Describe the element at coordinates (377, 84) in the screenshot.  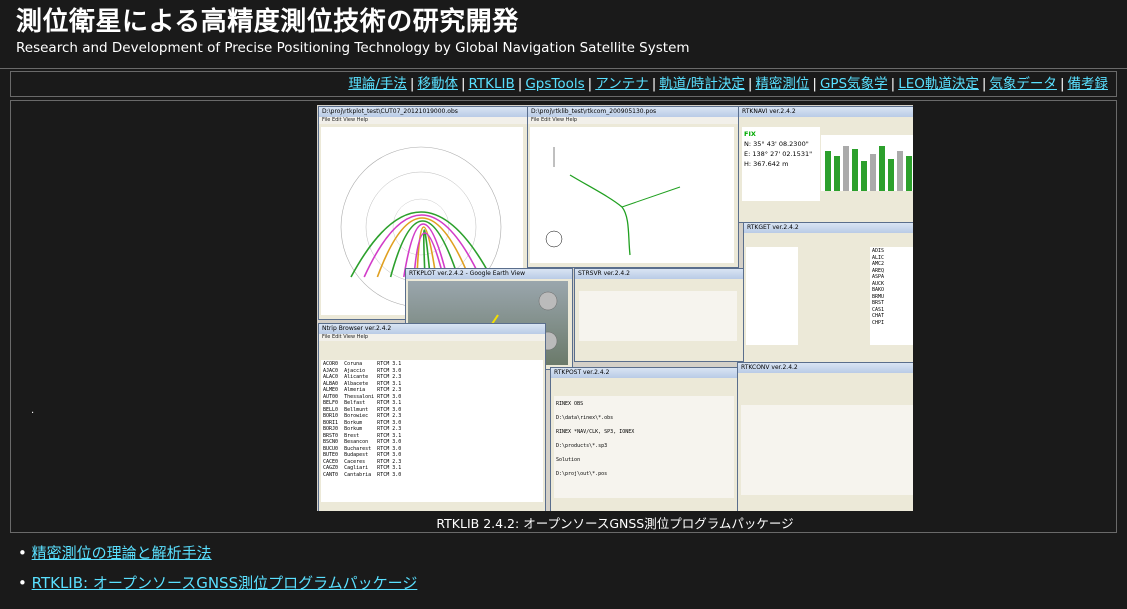
I see `nav-link: 理論/手法` at that location.